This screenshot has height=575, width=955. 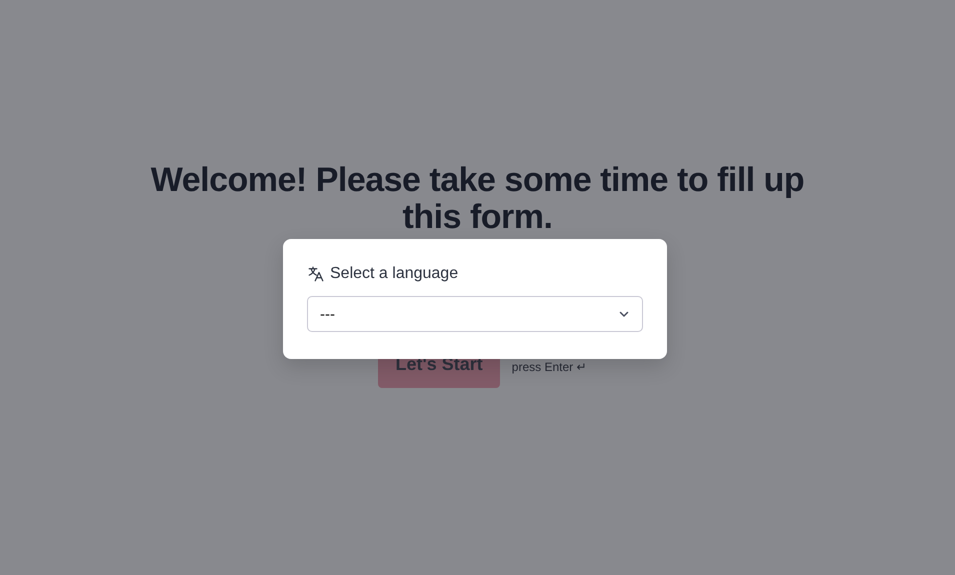 I want to click on enter-hint: press Enter ↵, so click(x=549, y=367).